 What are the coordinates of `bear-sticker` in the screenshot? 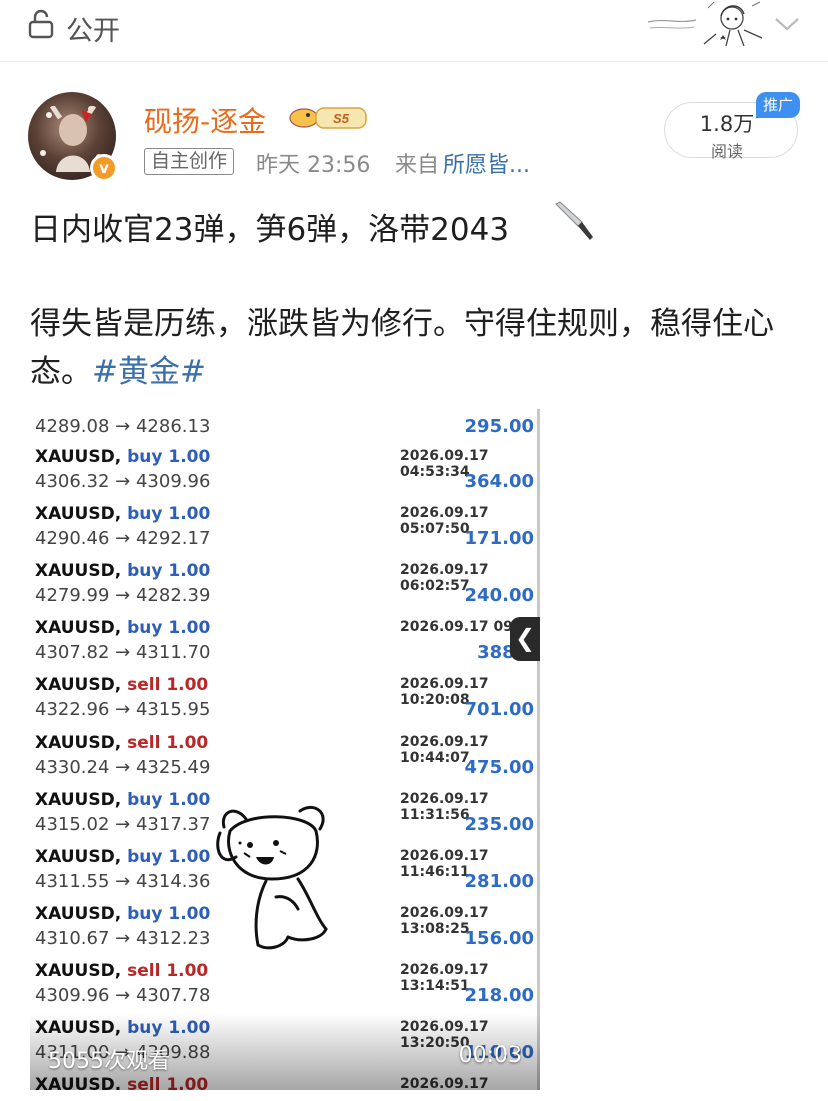 It's located at (272, 877).